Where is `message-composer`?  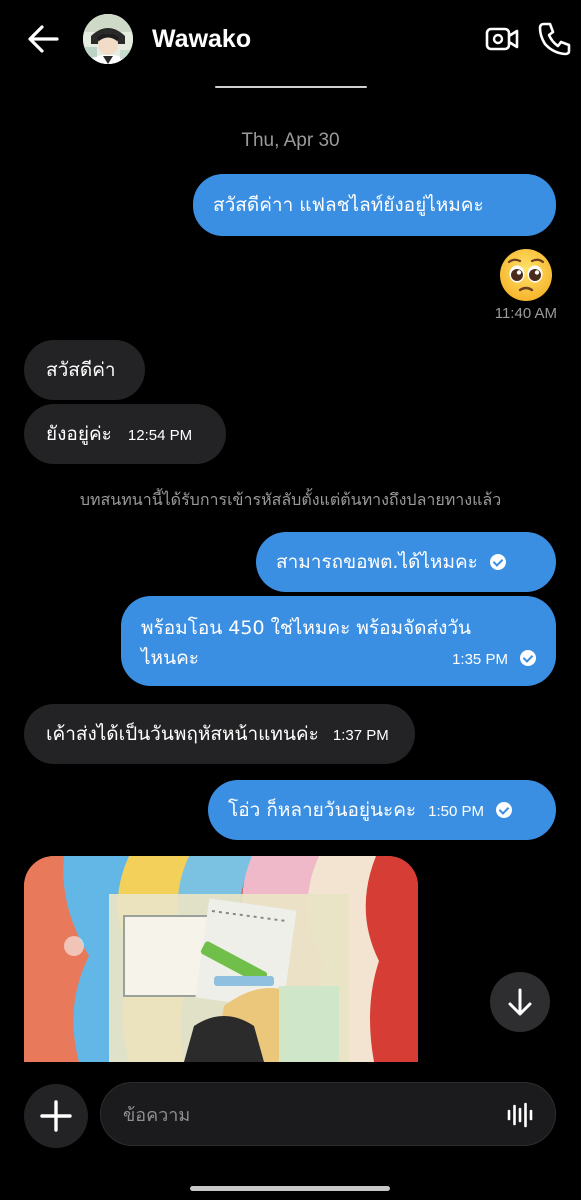 message-composer is located at coordinates (328, 1114).